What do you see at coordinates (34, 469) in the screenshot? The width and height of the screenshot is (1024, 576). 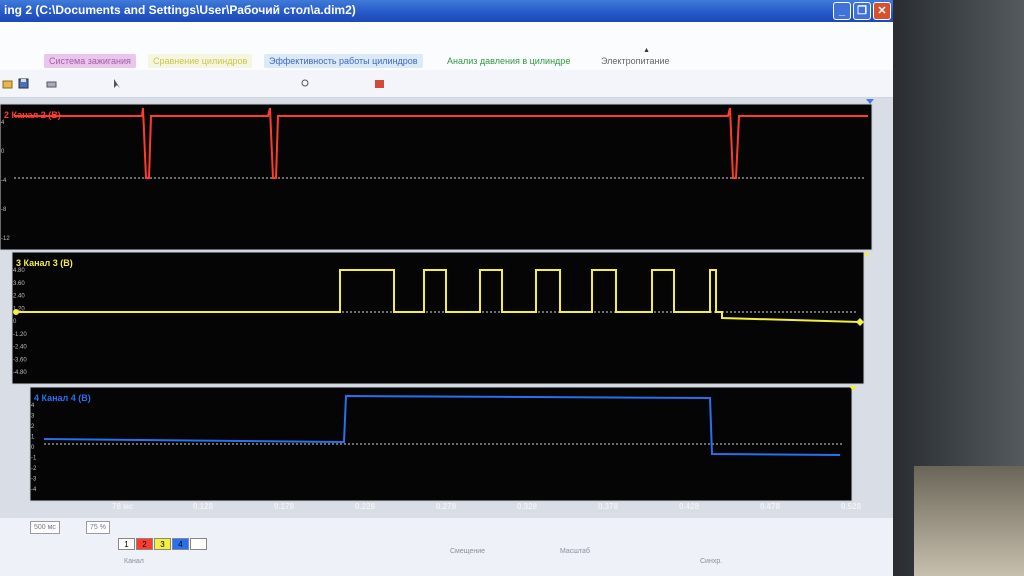 I see `axis-tick-label: -2` at bounding box center [34, 469].